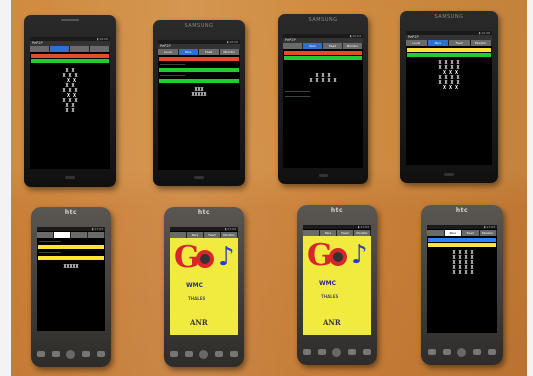  I want to click on photo-border-left, so click(5, 188).